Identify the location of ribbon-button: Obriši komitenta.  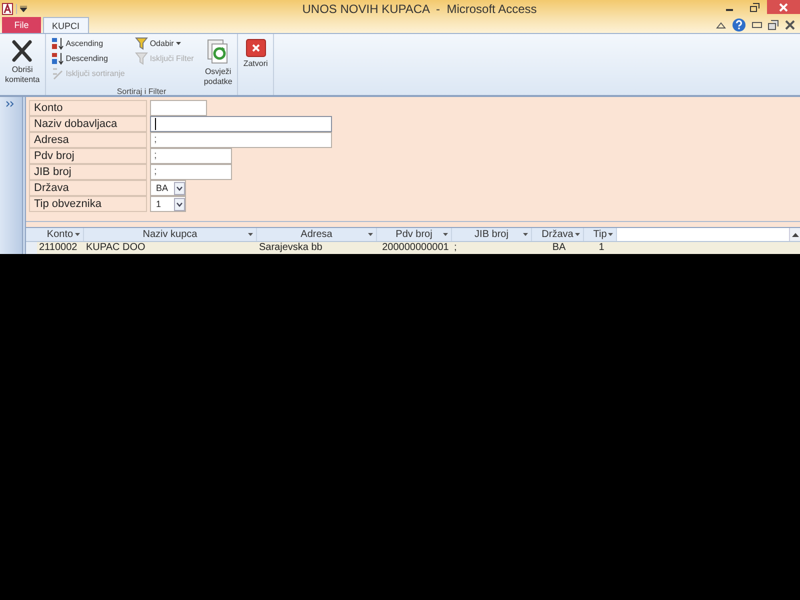
(22, 60).